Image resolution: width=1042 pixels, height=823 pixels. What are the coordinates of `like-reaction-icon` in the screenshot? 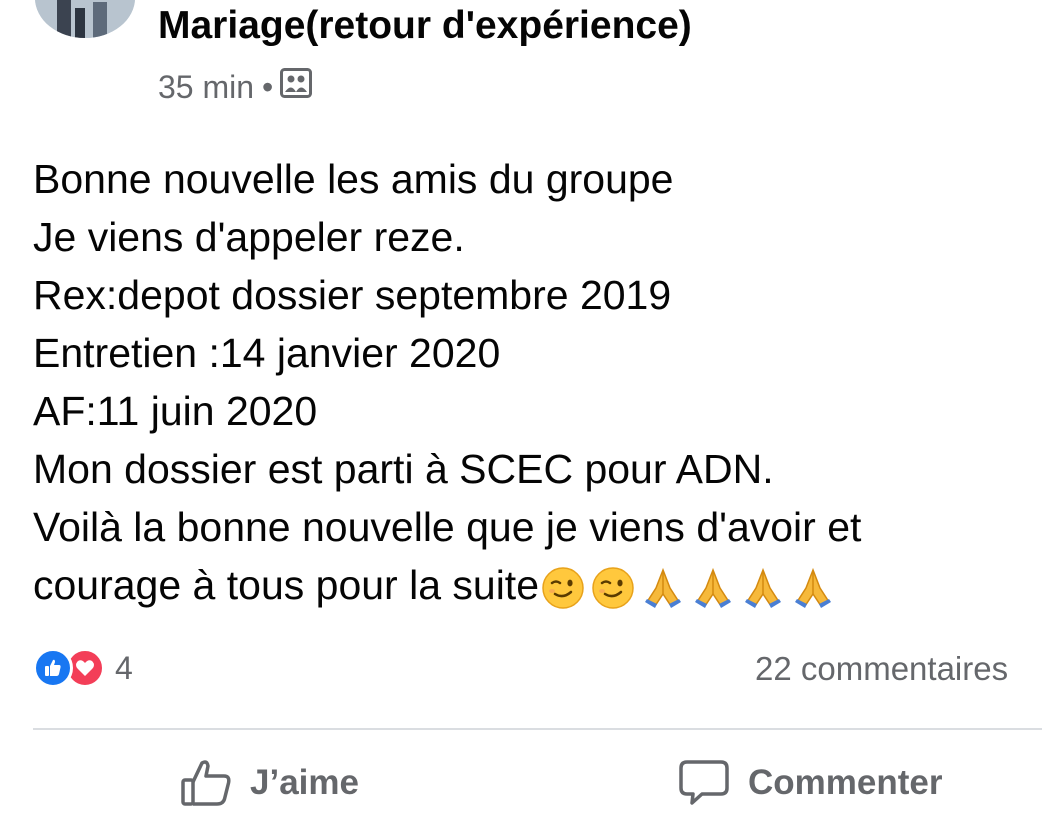 It's located at (53, 668).